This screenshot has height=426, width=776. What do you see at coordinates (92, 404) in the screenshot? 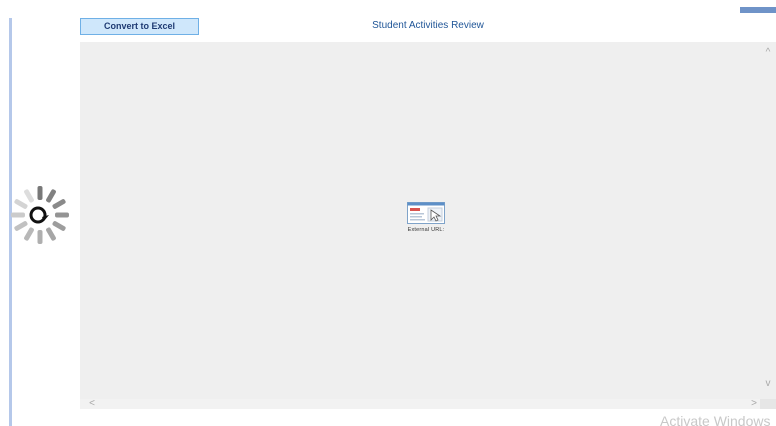
I see `scroll-left-arrow: <` at bounding box center [92, 404].